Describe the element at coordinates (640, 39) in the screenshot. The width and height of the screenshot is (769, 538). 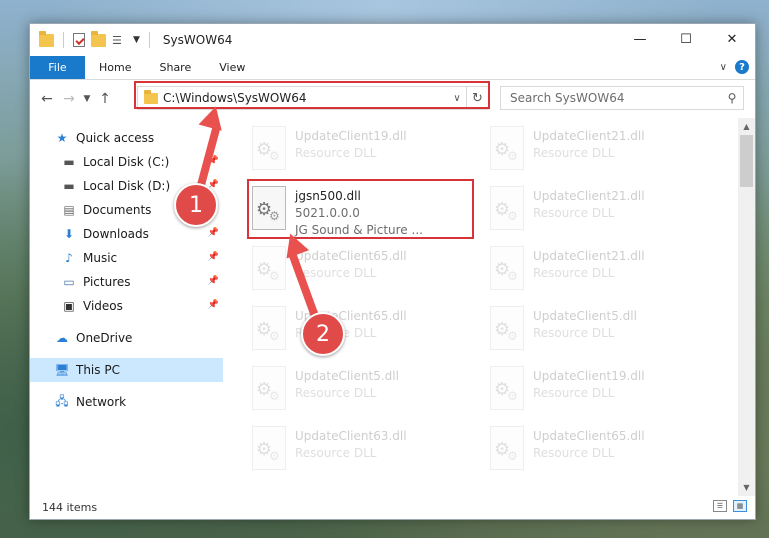
I see `minimize-button: —` at that location.